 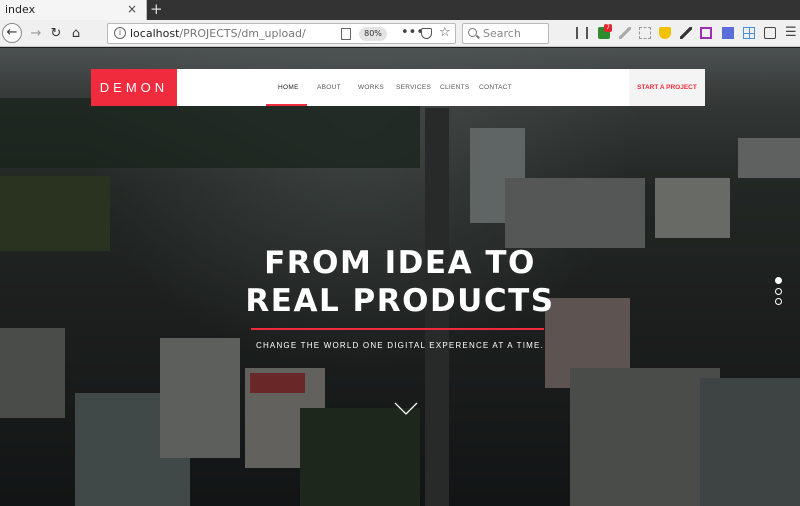 What do you see at coordinates (495, 87) in the screenshot?
I see `nav-contact: CONTACT` at bounding box center [495, 87].